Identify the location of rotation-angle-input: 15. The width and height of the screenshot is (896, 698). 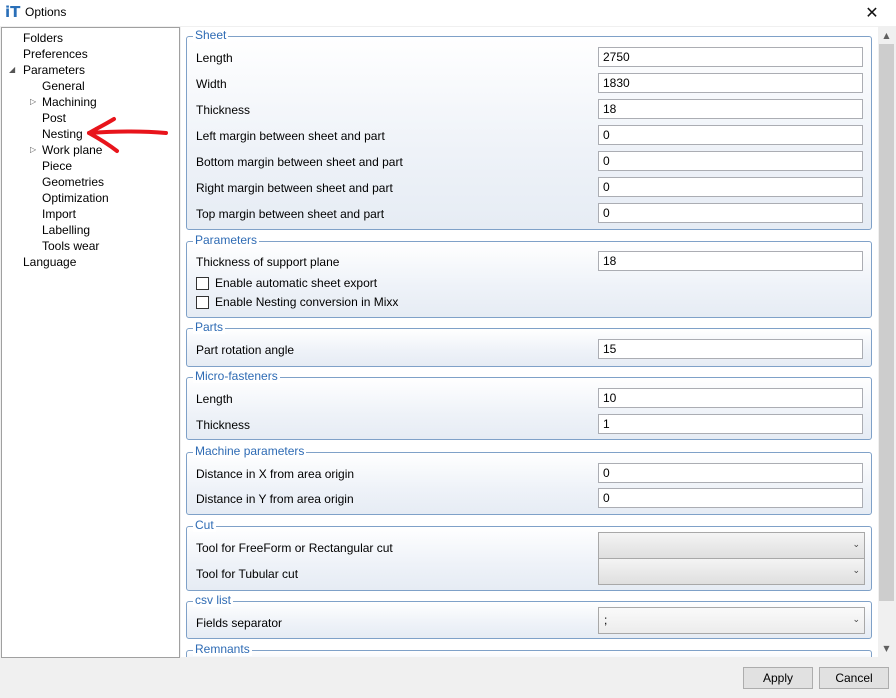
(730, 349).